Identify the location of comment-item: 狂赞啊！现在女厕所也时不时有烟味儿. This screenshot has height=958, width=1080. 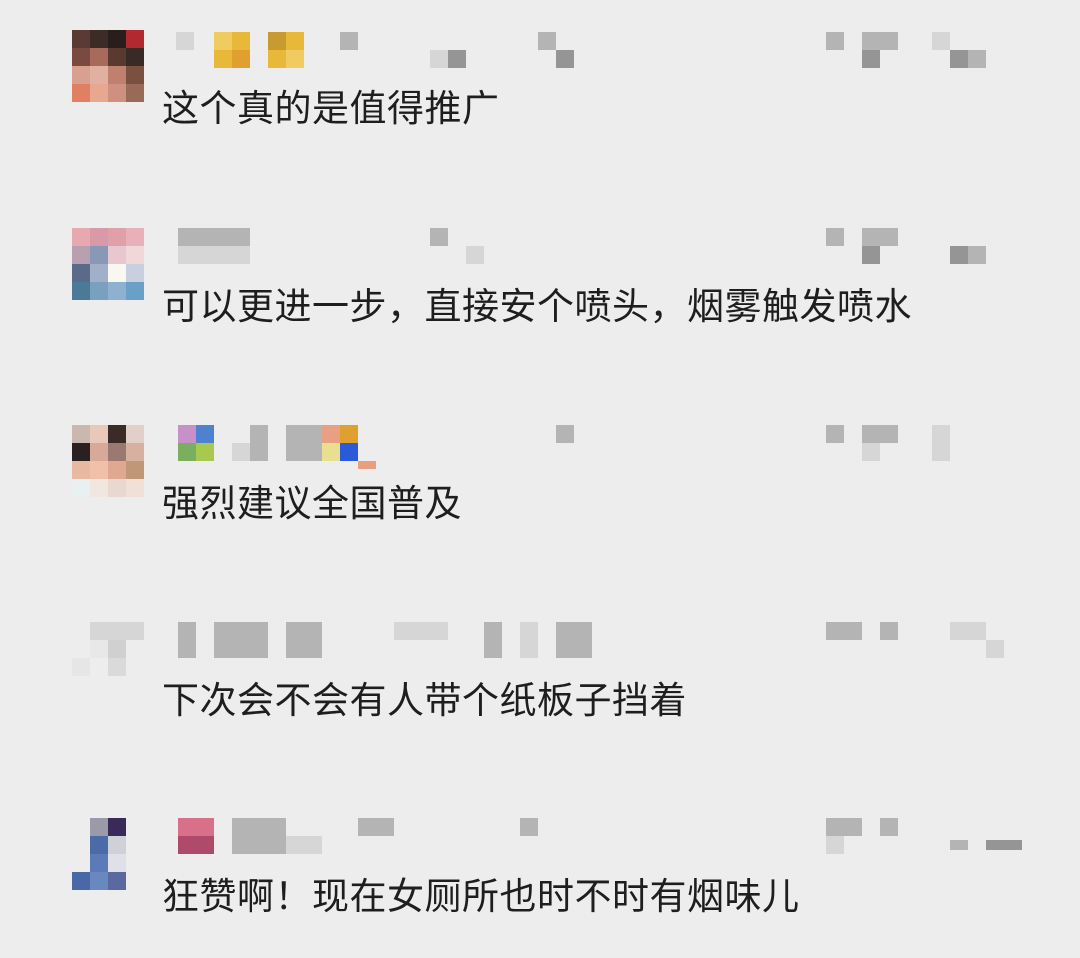
(540, 888).